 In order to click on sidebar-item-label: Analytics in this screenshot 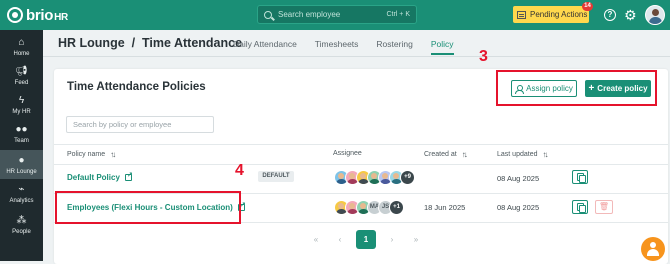, I will do `click(21, 200)`.